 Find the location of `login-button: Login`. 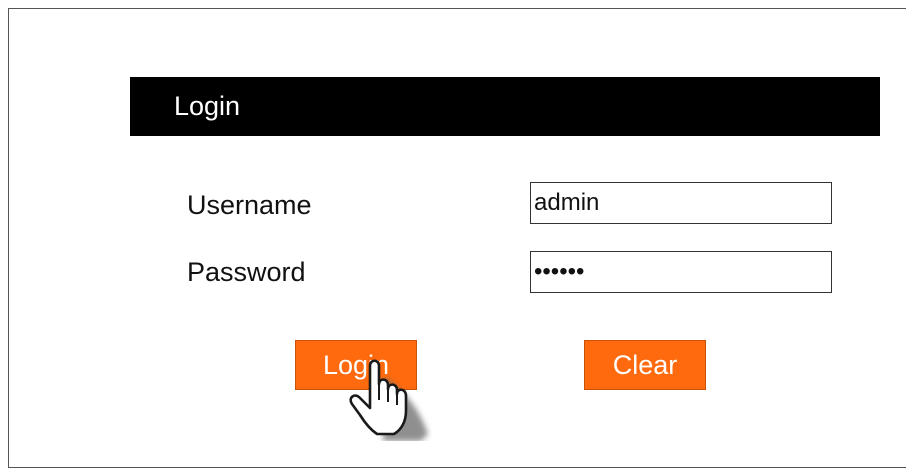

login-button: Login is located at coordinates (356, 365).